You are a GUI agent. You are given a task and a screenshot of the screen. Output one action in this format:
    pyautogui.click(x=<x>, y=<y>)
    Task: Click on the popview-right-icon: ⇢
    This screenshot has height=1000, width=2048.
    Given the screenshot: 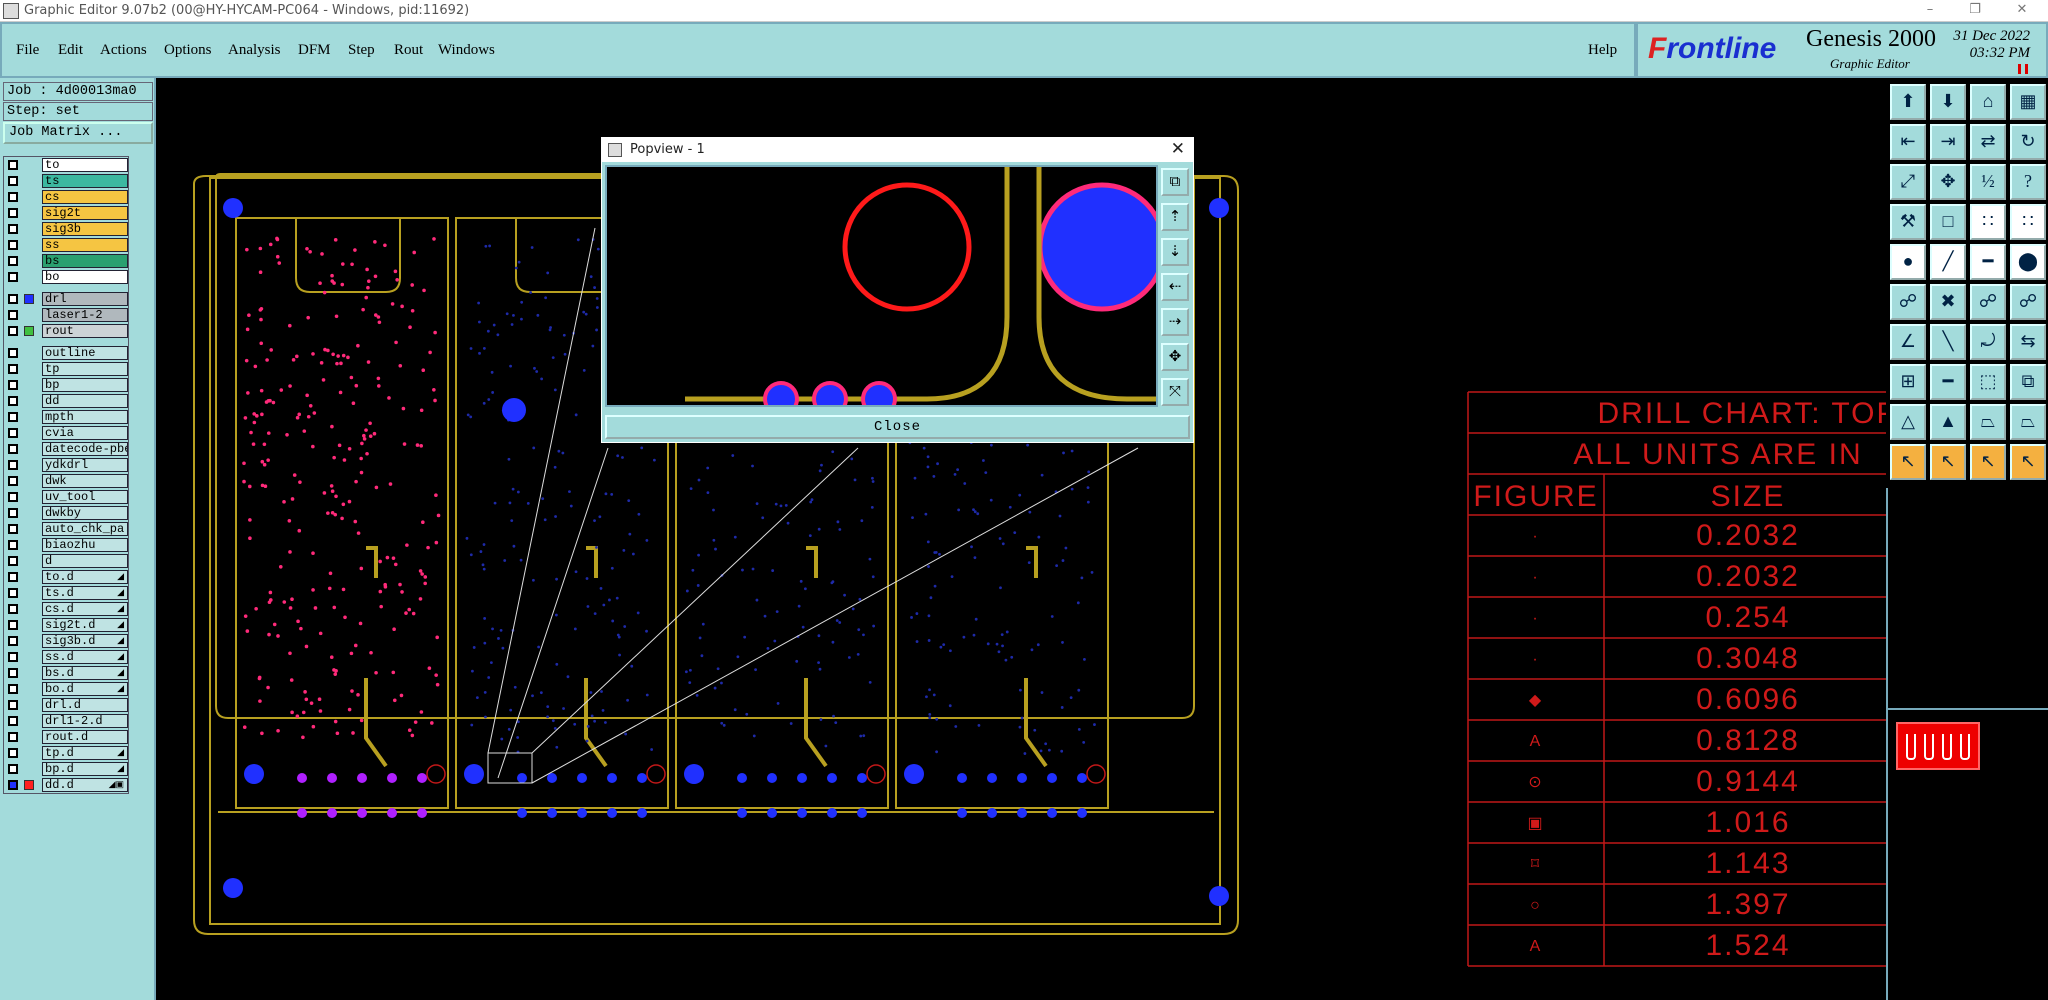 What is the action you would take?
    pyautogui.click(x=1175, y=322)
    